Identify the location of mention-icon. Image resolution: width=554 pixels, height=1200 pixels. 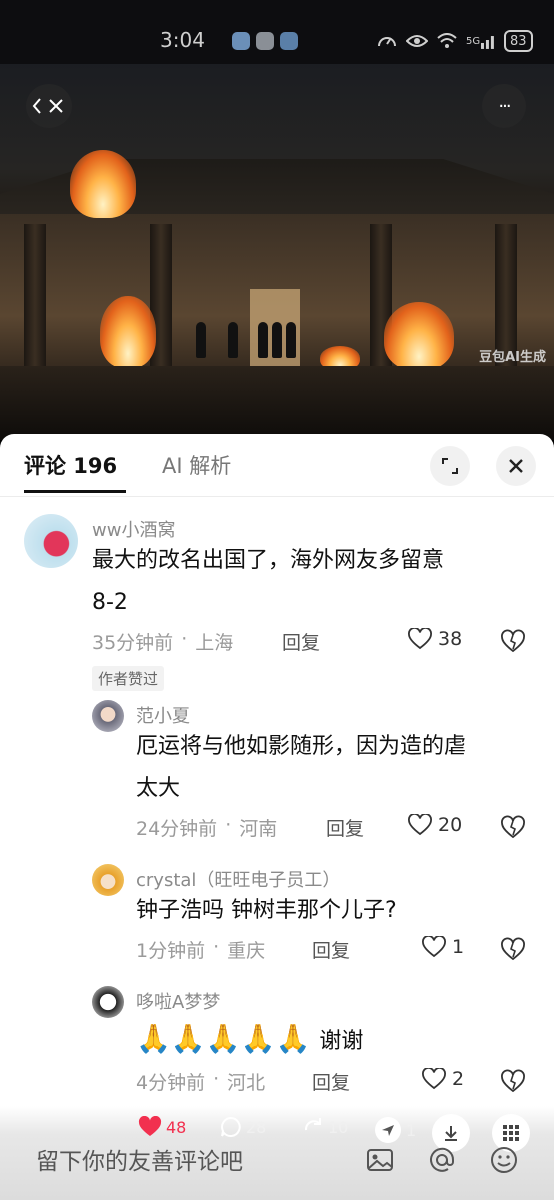
(442, 1160).